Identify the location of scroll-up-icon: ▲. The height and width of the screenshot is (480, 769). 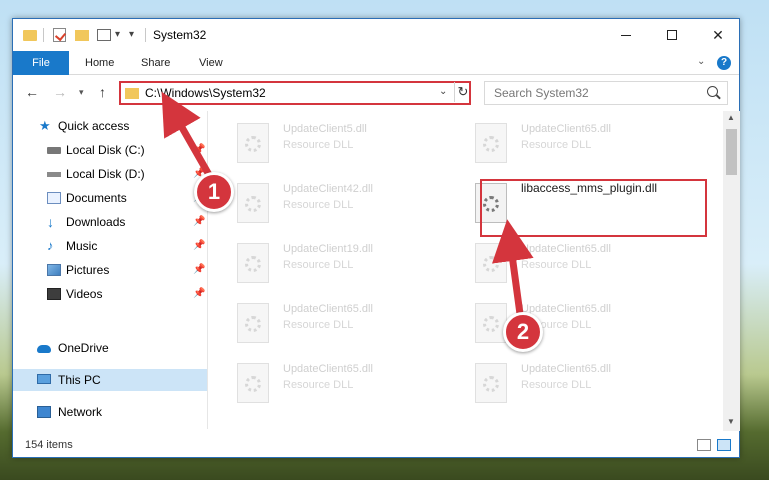
(731, 117).